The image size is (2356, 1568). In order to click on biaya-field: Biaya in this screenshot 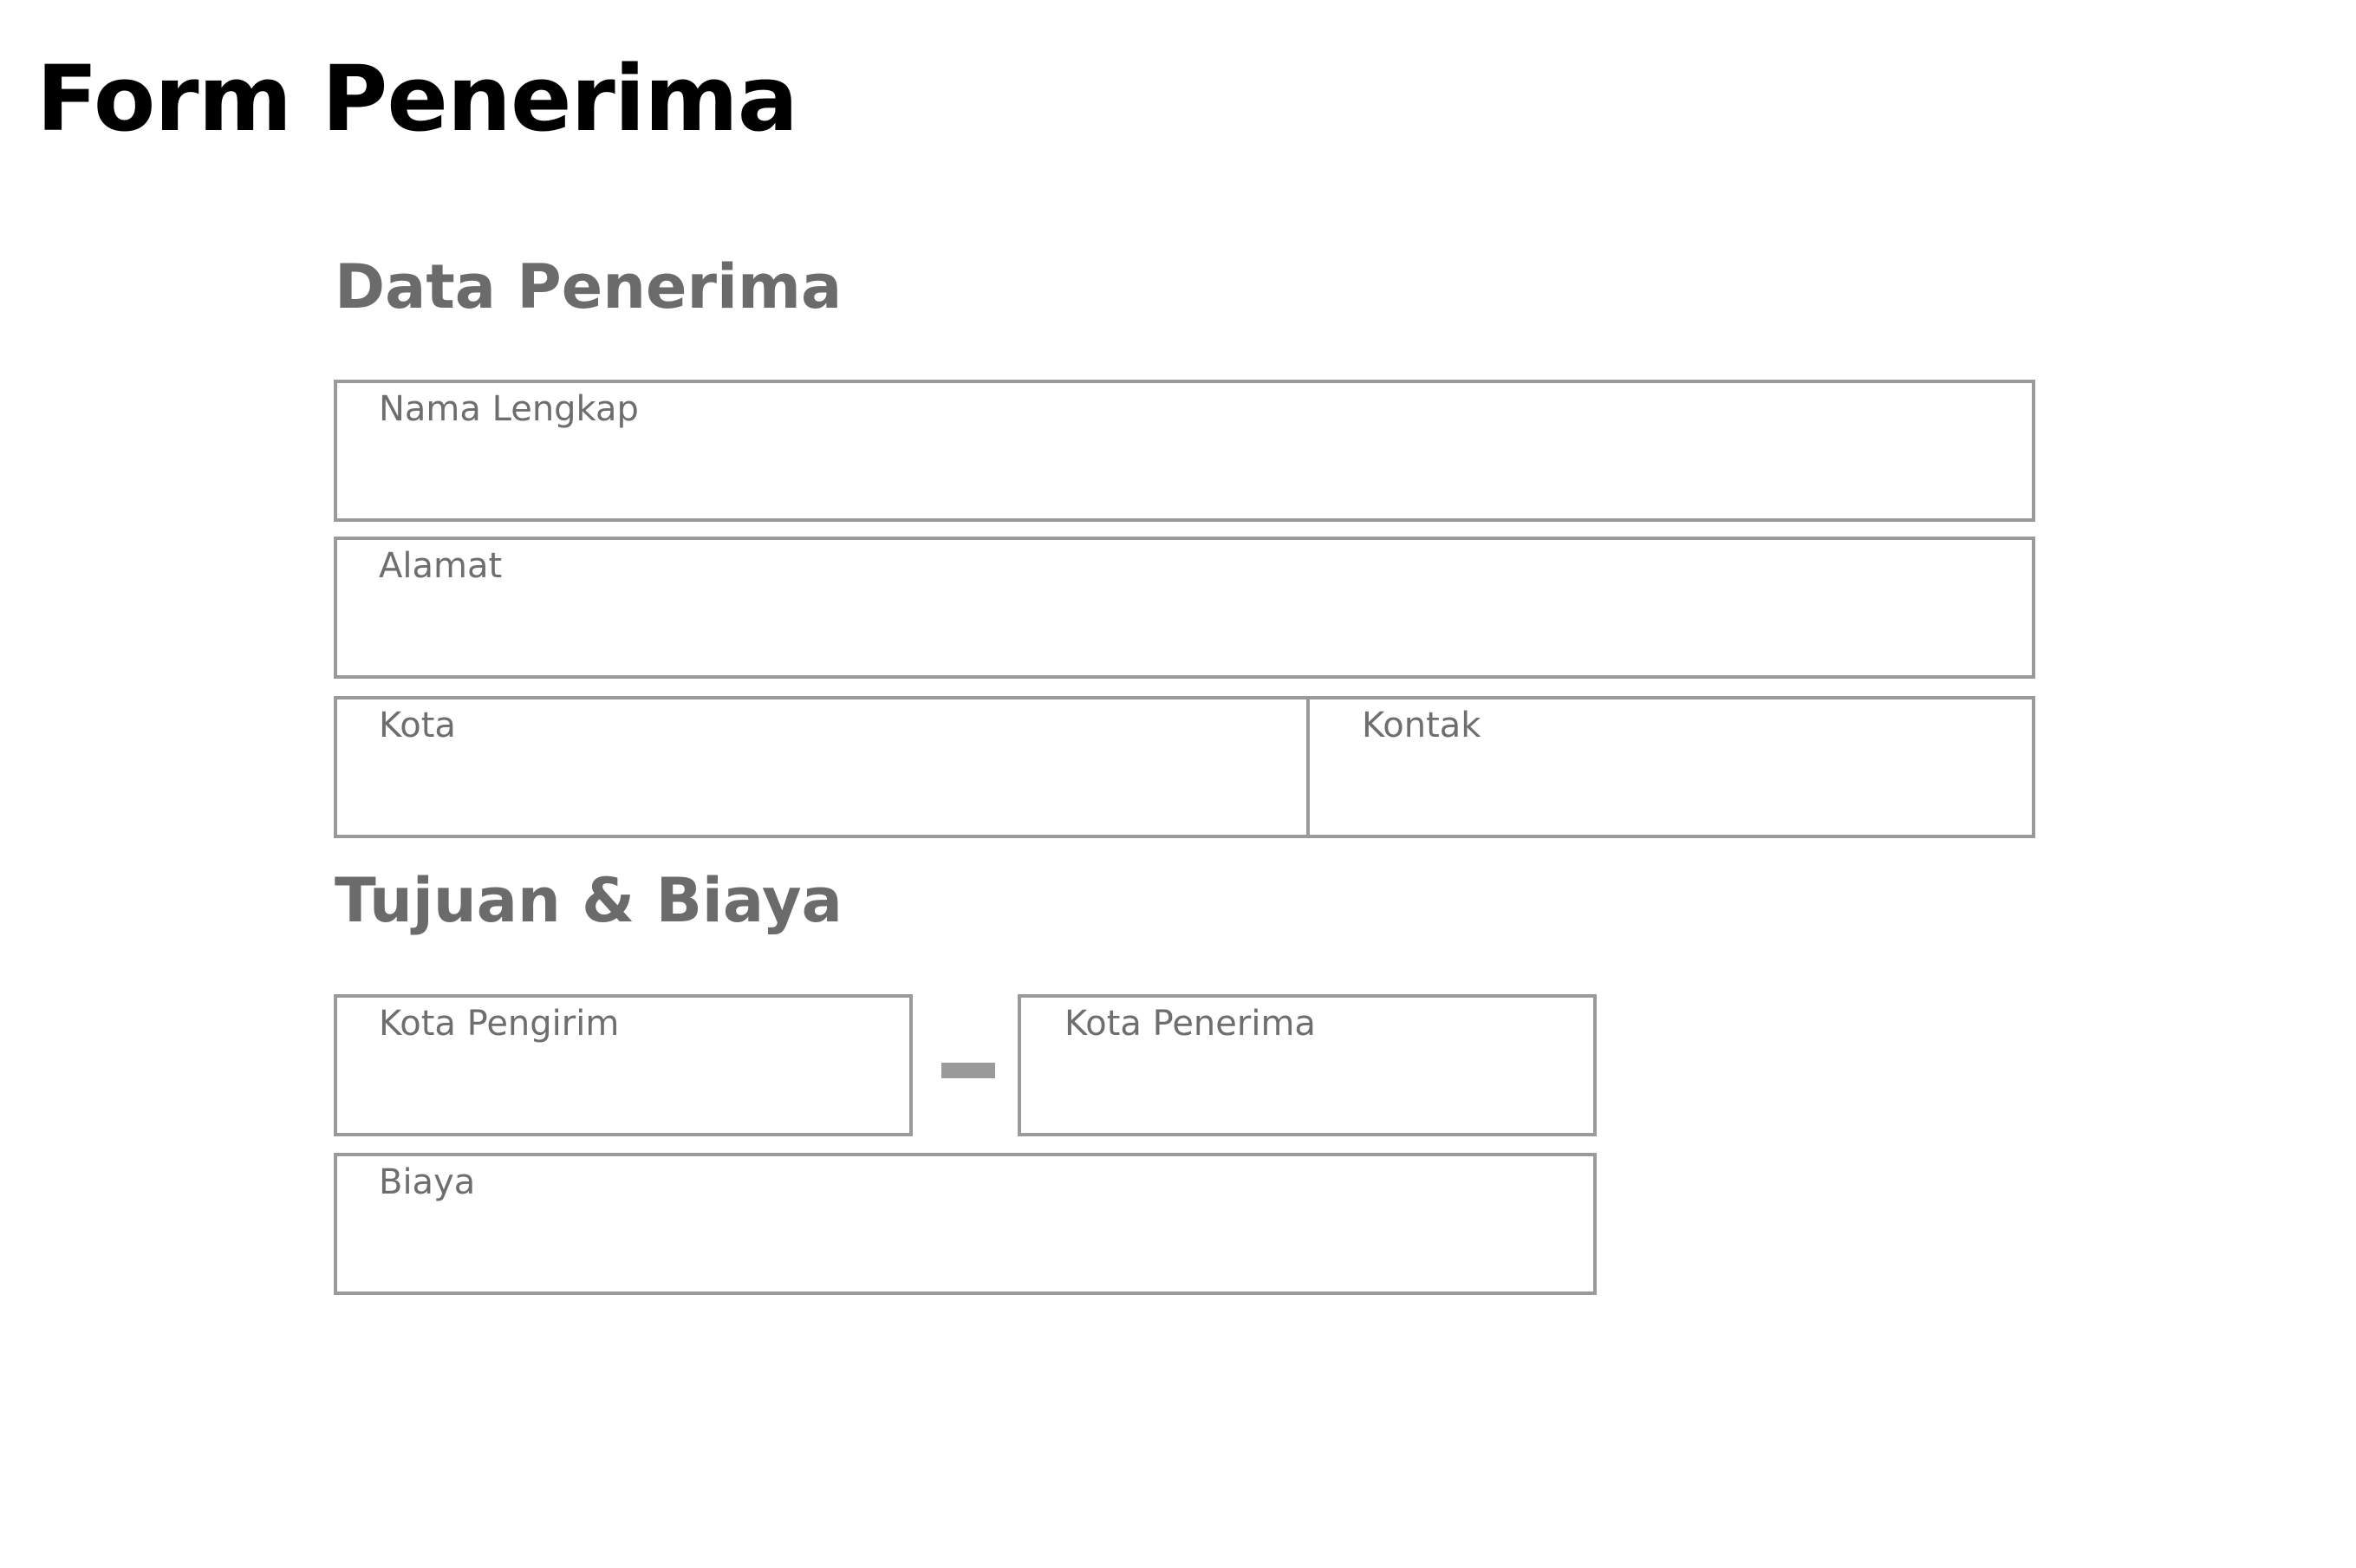, I will do `click(966, 1224)`.